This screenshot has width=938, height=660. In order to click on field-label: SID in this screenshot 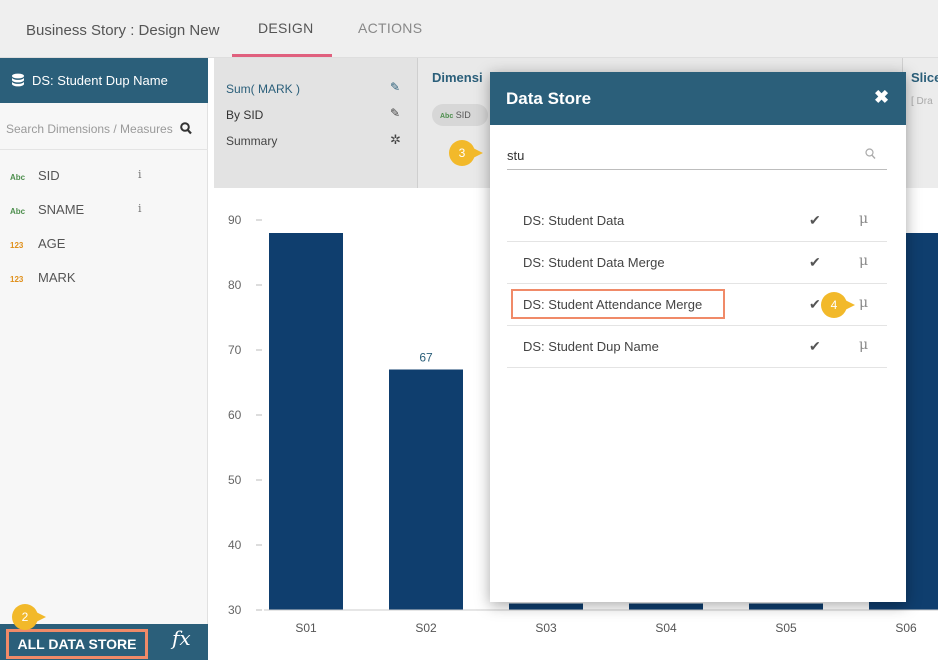, I will do `click(49, 175)`.